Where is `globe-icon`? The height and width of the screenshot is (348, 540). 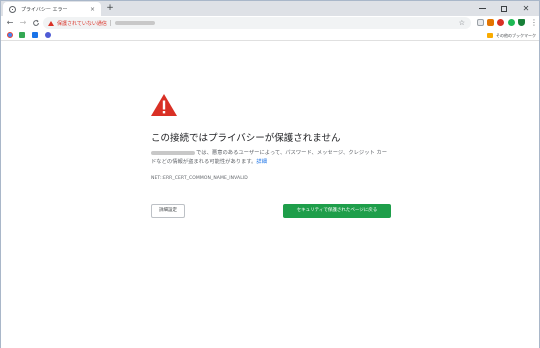 globe-icon is located at coordinates (12, 9).